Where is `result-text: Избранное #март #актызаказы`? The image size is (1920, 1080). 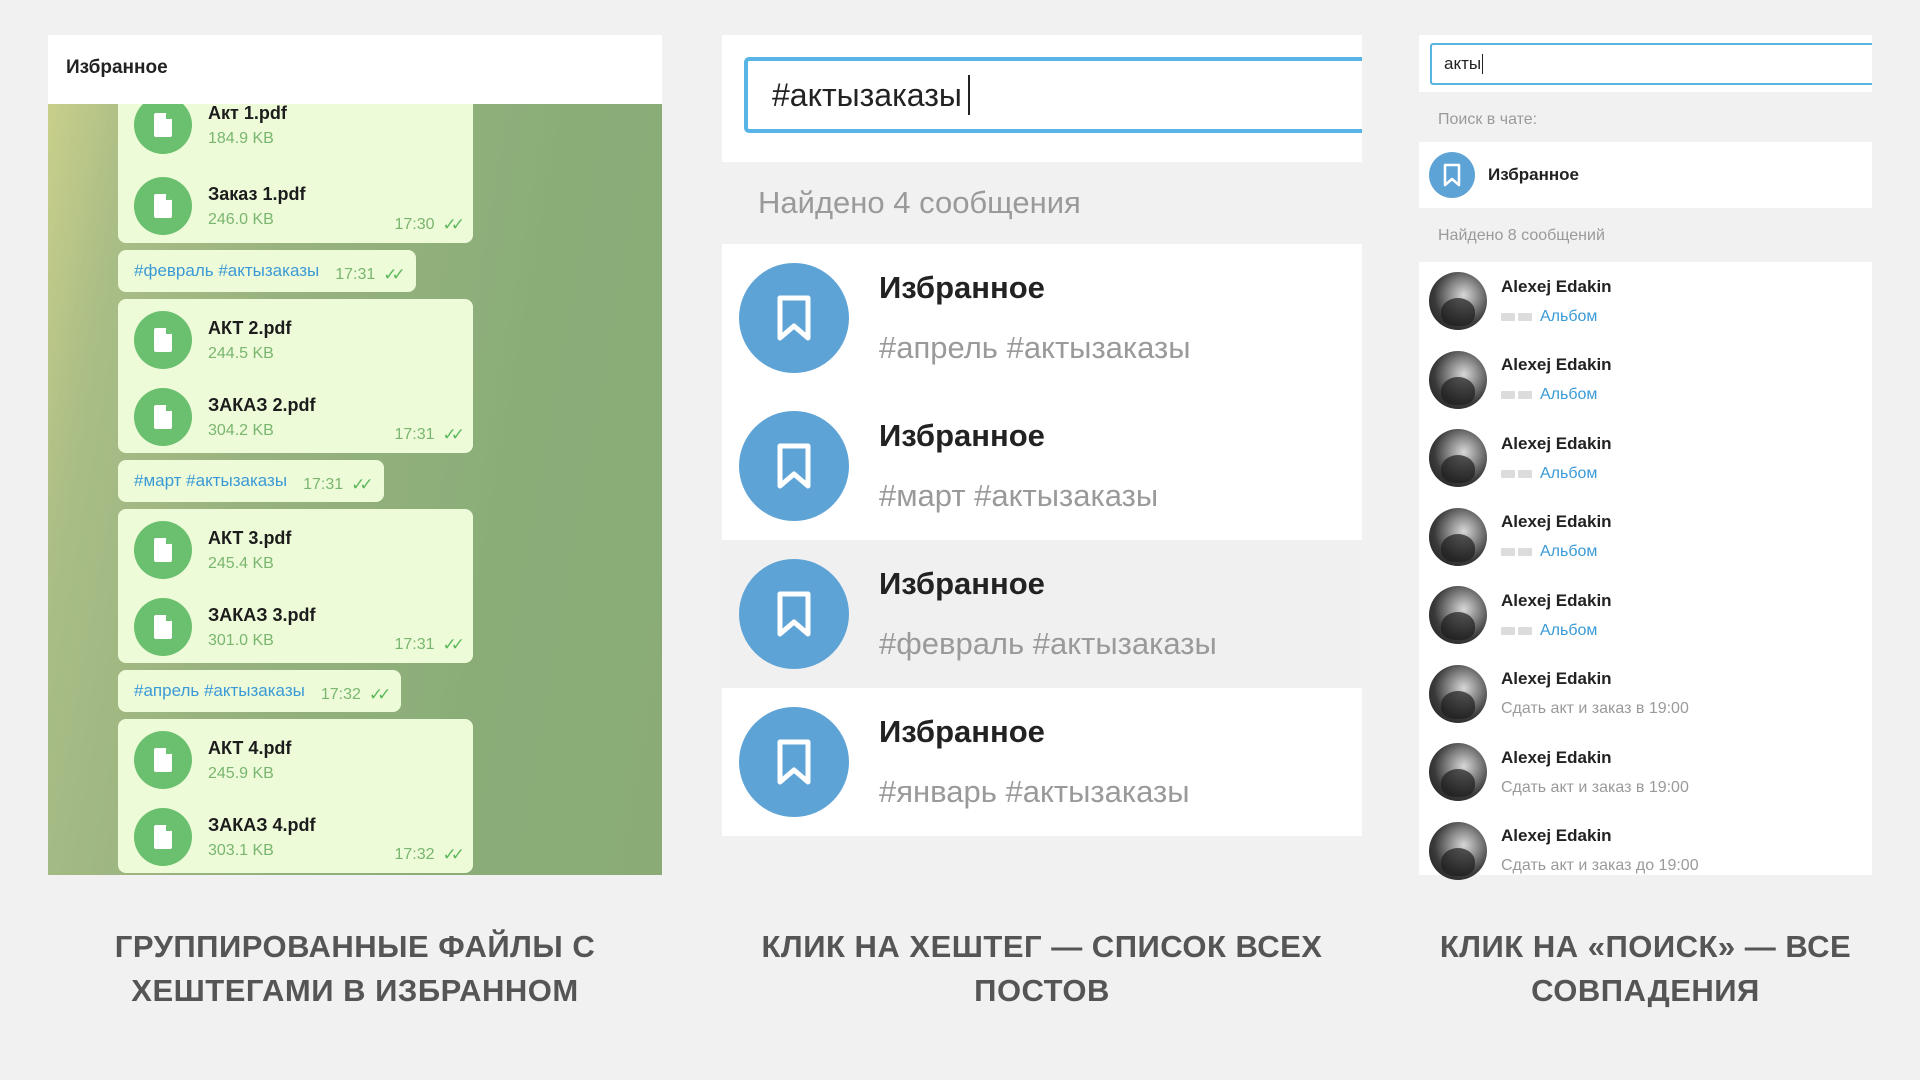 result-text: Избранное #март #актызаказы is located at coordinates (1018, 466).